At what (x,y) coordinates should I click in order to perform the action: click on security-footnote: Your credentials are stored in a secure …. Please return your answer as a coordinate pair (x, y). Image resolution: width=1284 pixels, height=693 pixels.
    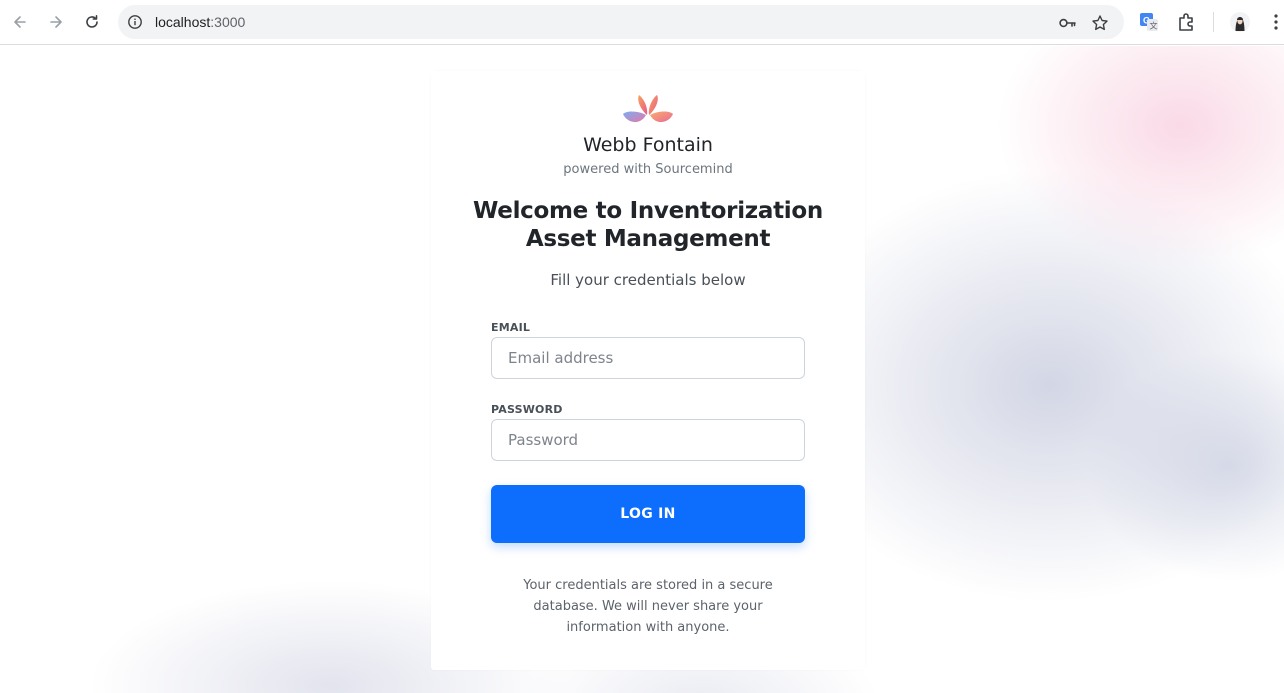
    Looking at the image, I should click on (648, 606).